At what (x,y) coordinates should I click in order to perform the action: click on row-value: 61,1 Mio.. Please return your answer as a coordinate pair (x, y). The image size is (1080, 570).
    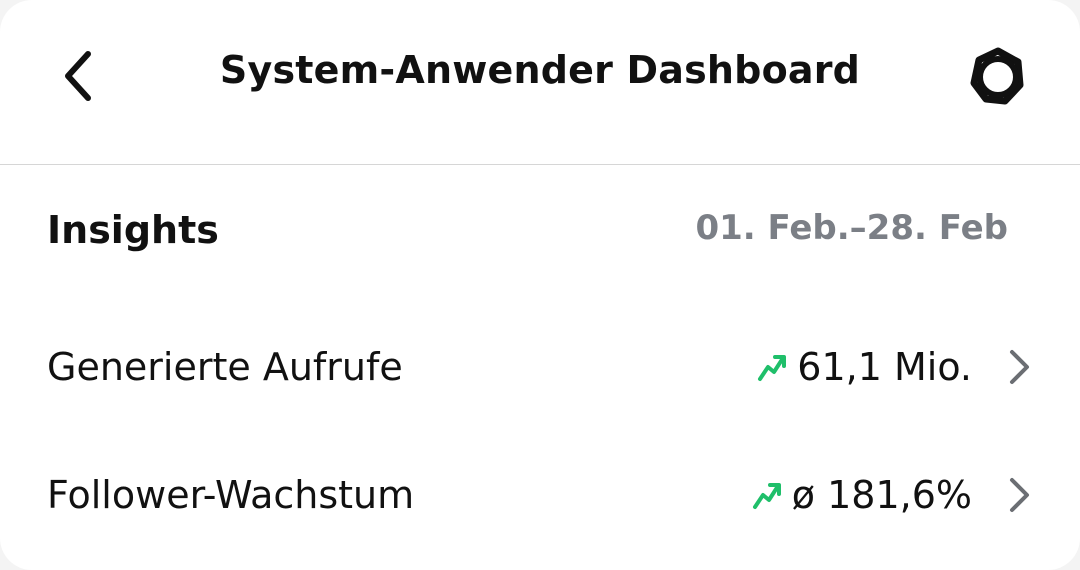
    Looking at the image, I should click on (884, 367).